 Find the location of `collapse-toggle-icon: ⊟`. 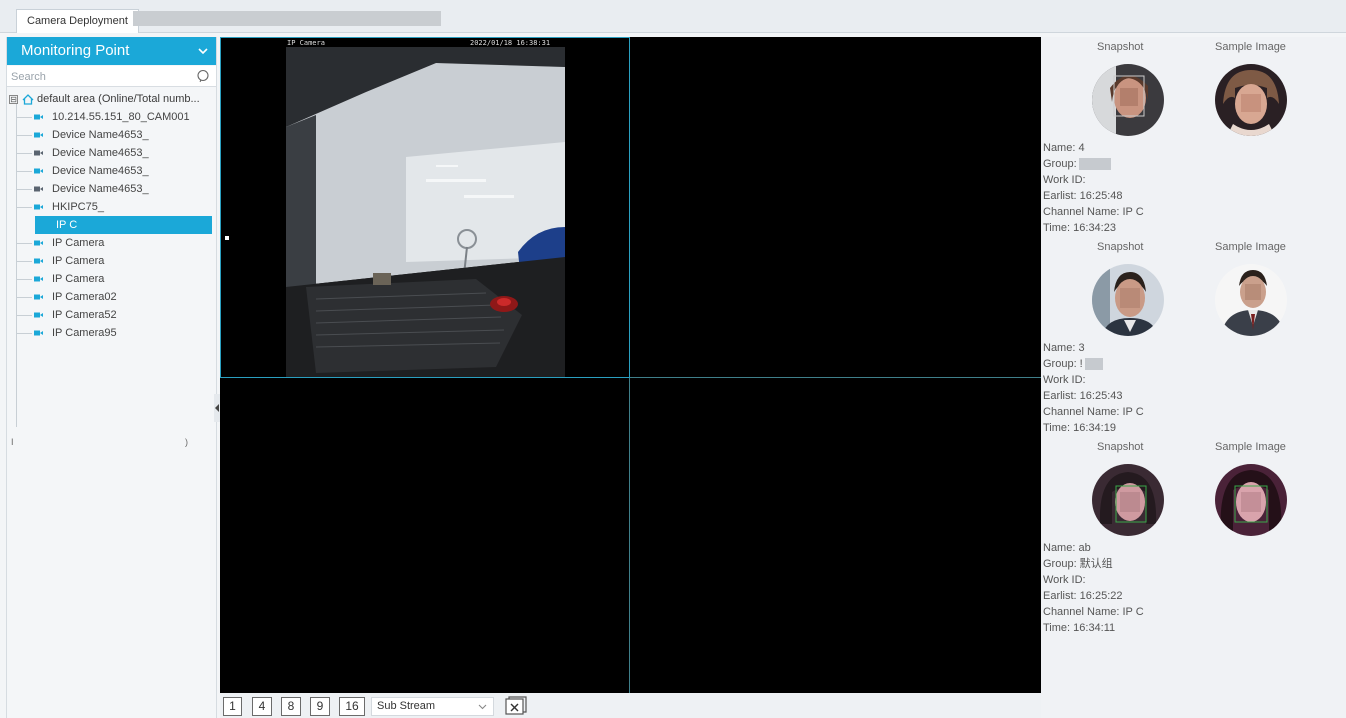

collapse-toggle-icon: ⊟ is located at coordinates (13, 99).